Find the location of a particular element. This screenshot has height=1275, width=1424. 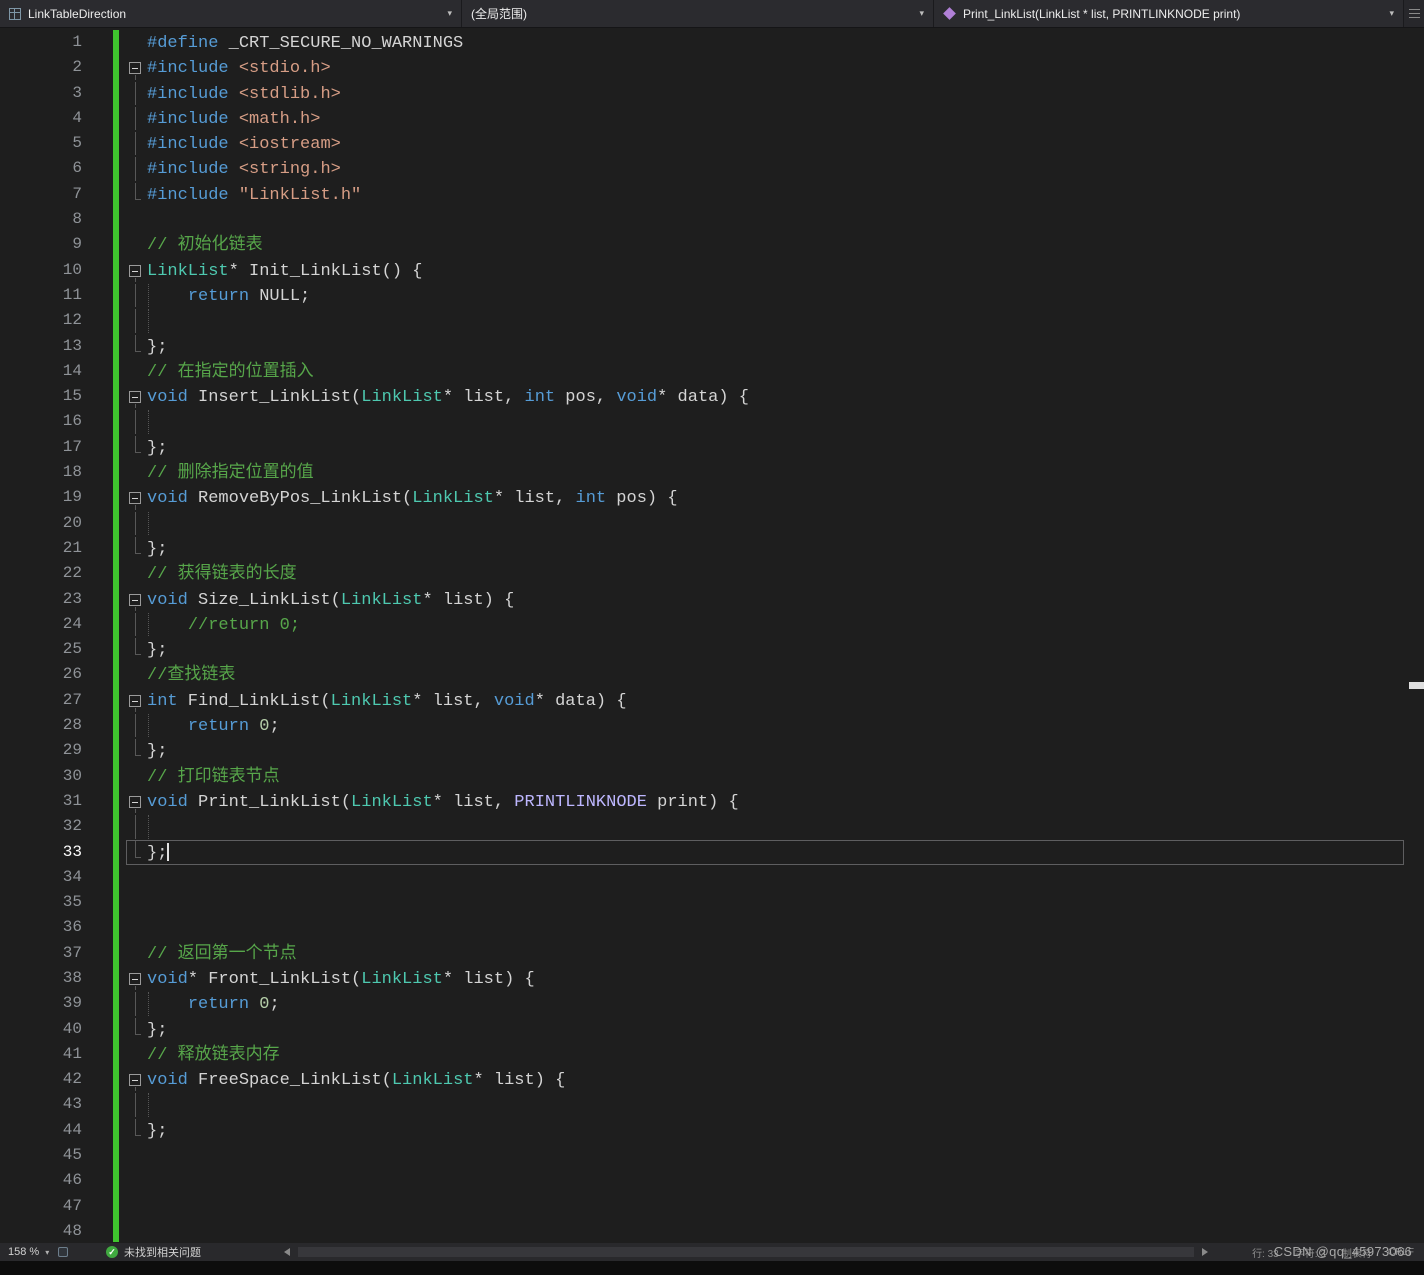

code-line: 2 #include <stdio.h> is located at coordinates (712, 67).